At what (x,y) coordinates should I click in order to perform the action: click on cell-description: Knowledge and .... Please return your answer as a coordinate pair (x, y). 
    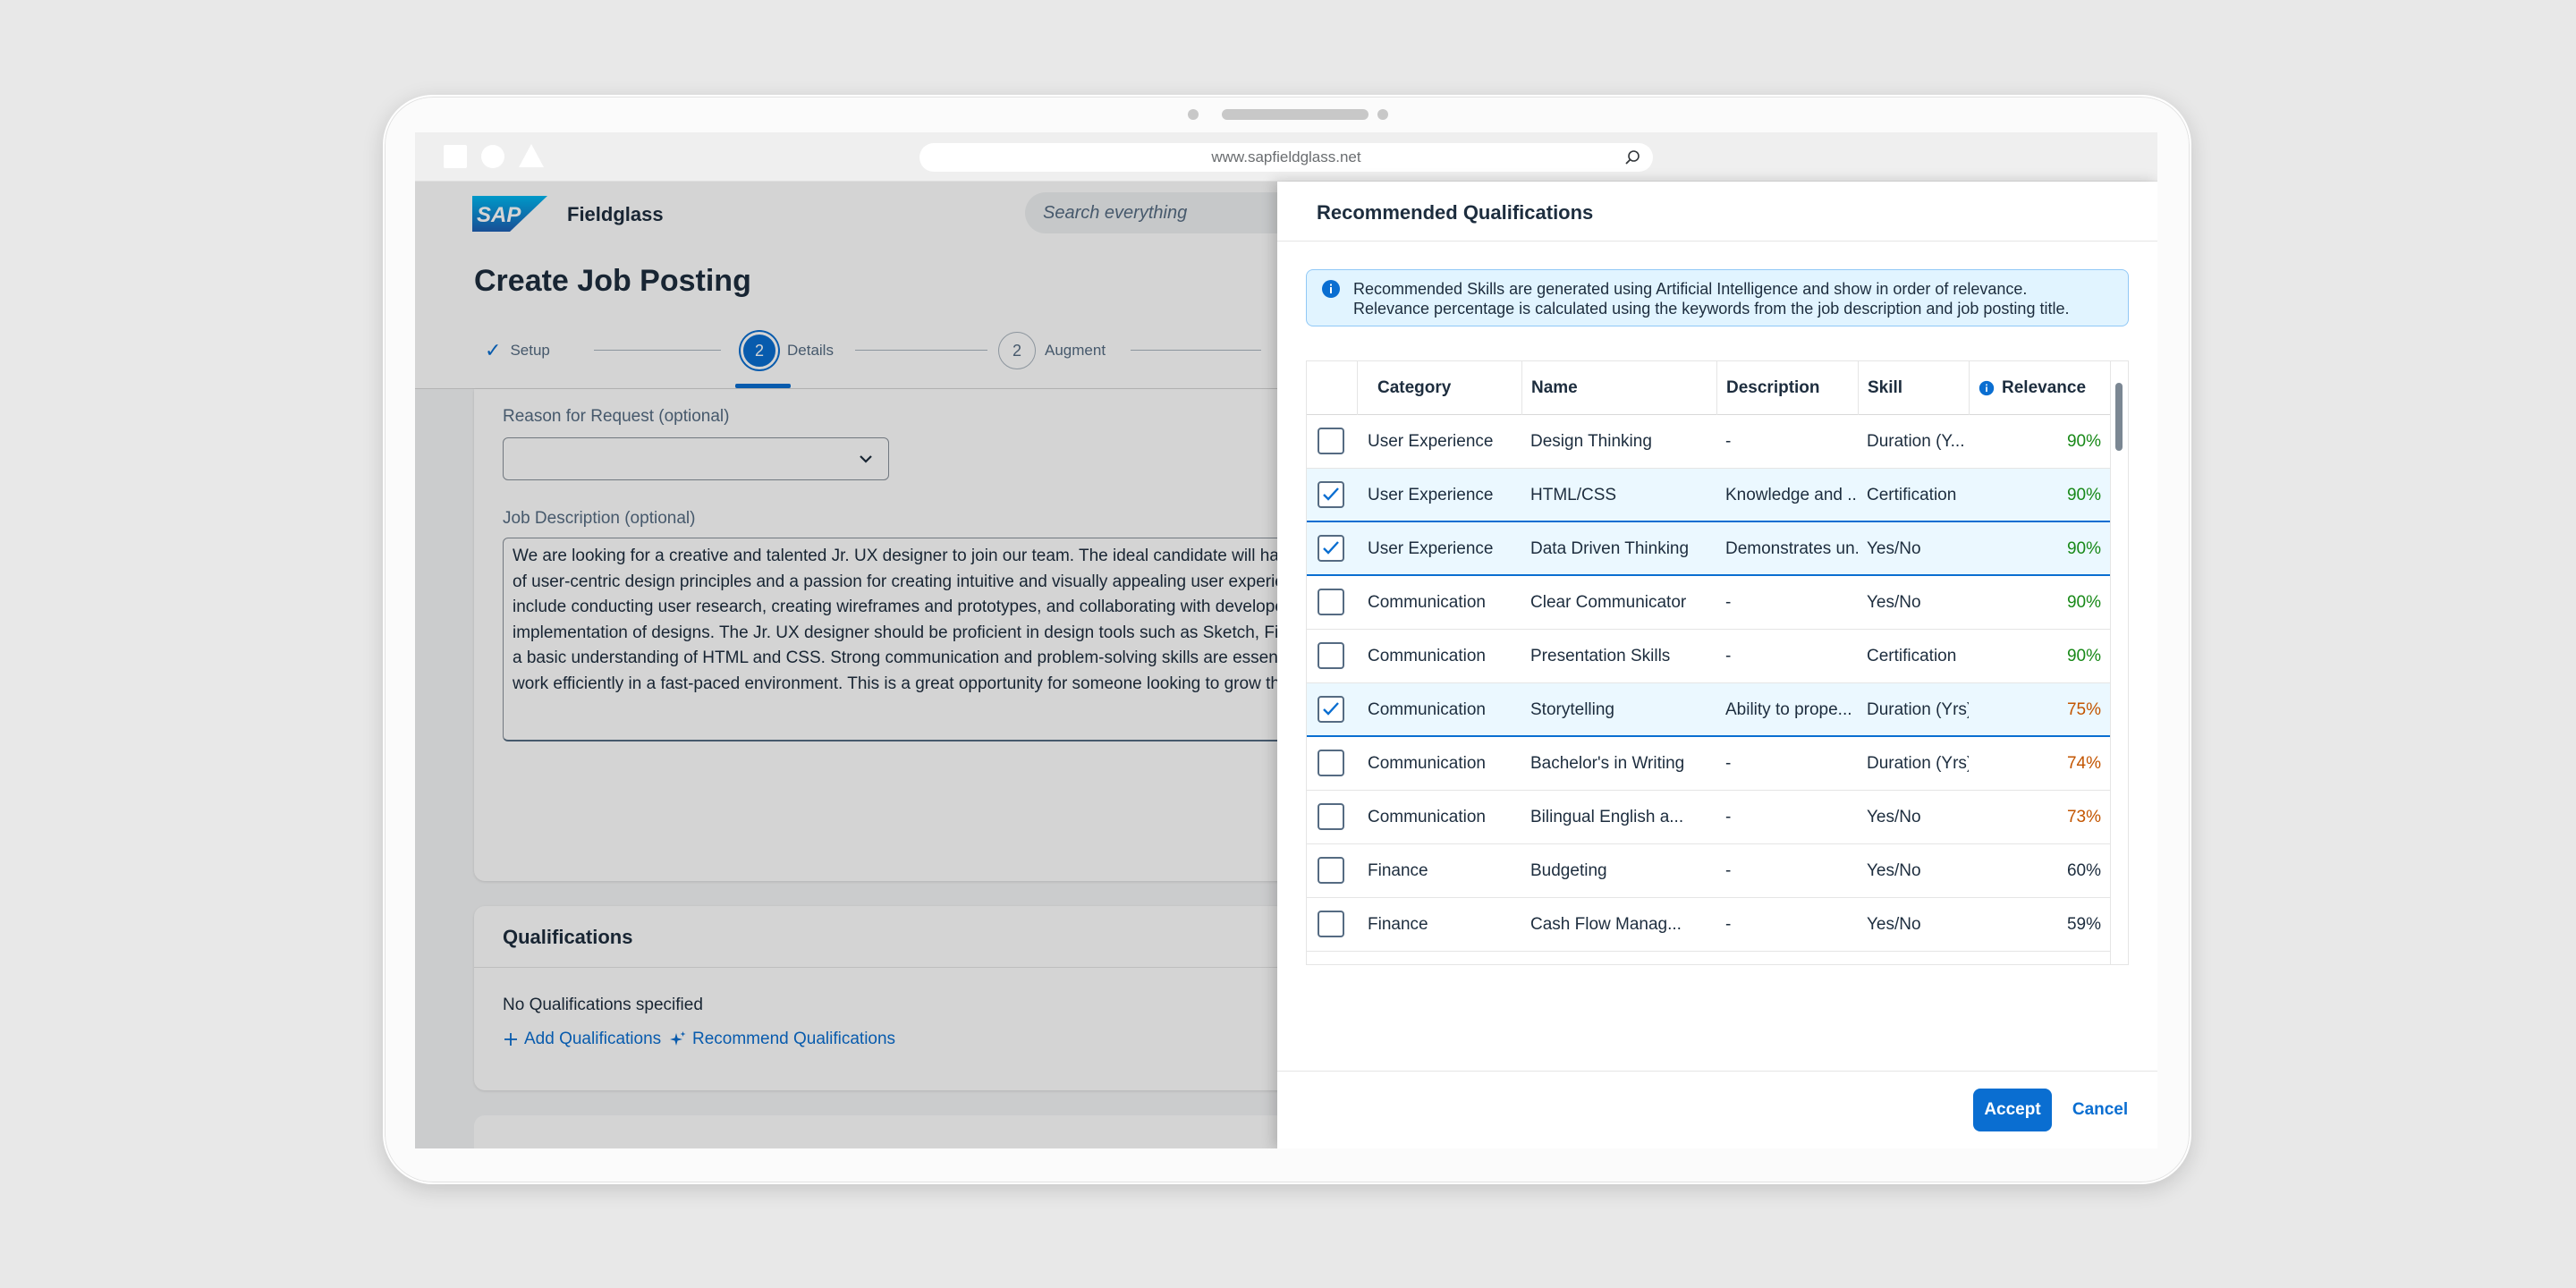
    Looking at the image, I should click on (1791, 495).